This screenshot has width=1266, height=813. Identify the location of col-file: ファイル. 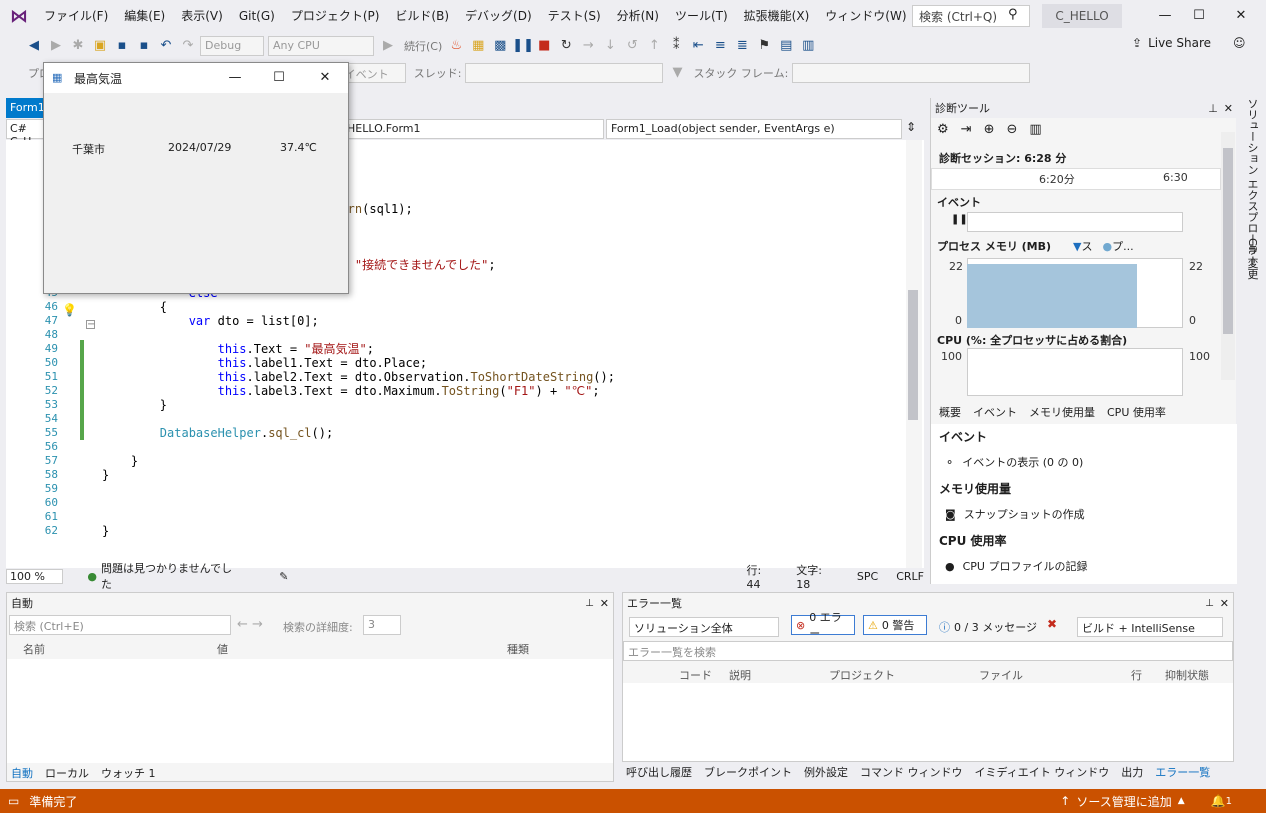
(1001, 675).